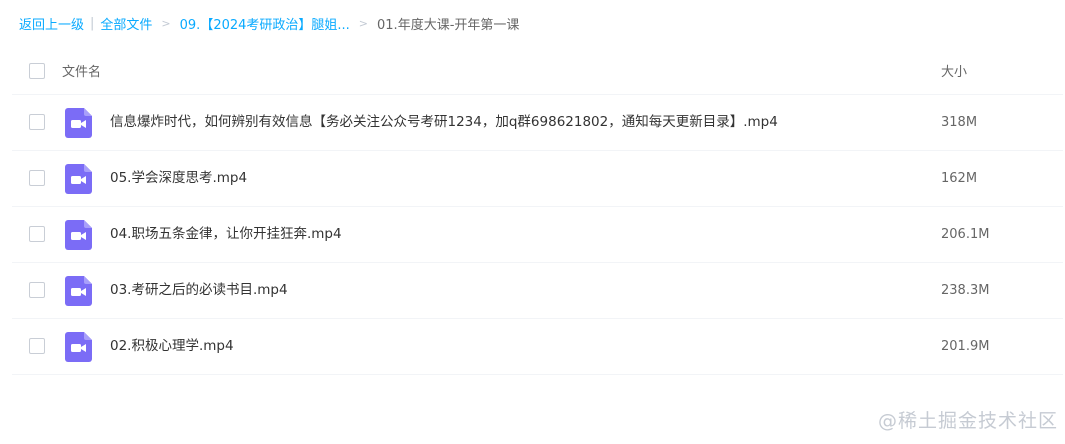 This screenshot has height=444, width=1065. I want to click on file-size: 201.9M, so click(965, 346).